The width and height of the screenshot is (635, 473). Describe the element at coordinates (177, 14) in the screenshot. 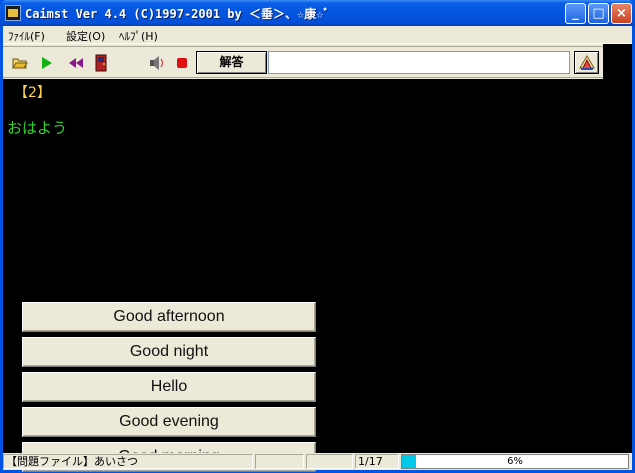

I see `window-title: Caimst Ver 4.4 (C)1997-2001 by ＜垂＞、☆康☆ﾞ` at that location.